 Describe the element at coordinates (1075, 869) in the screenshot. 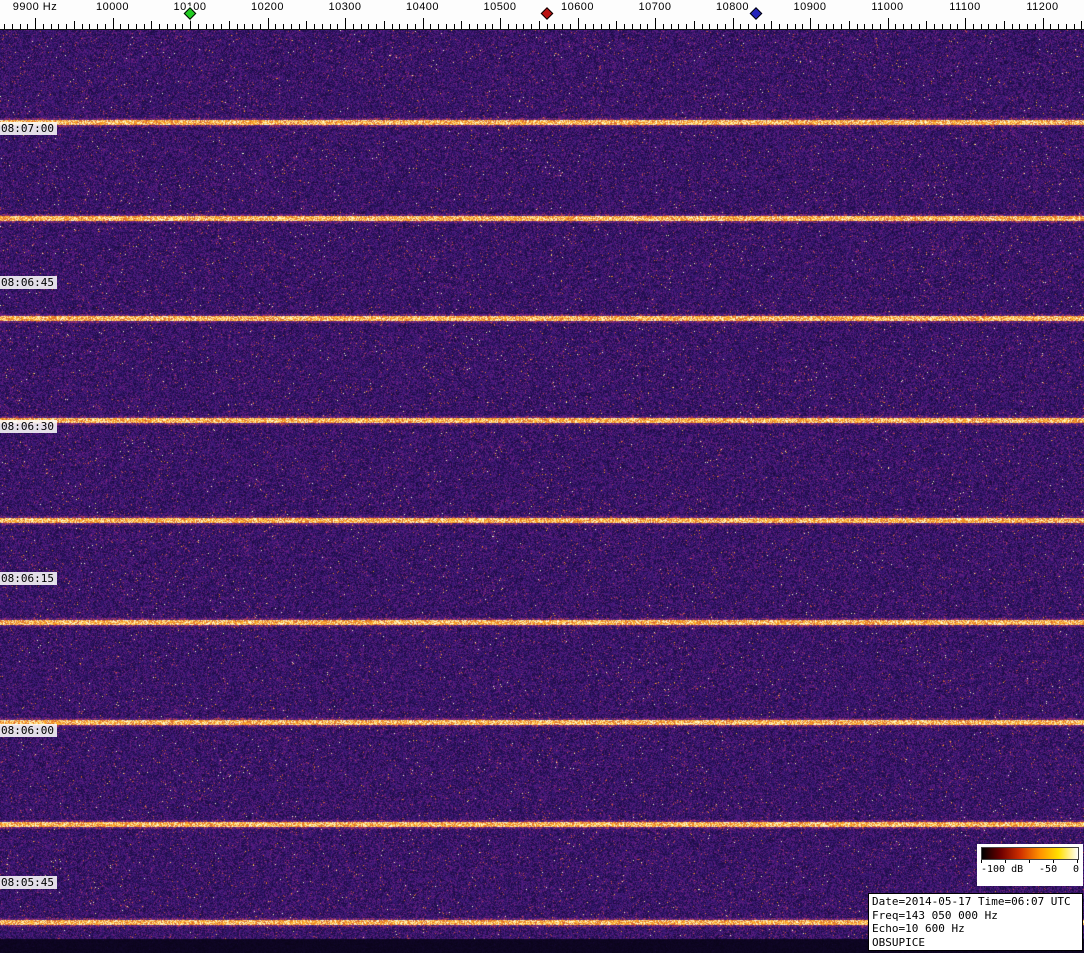

I see `colorbar-label-max: 0` at that location.